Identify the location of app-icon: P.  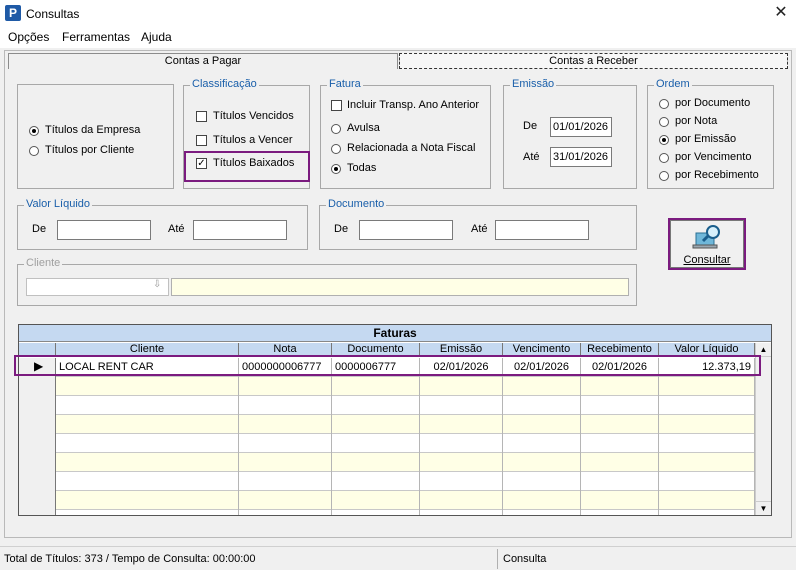
(13, 13).